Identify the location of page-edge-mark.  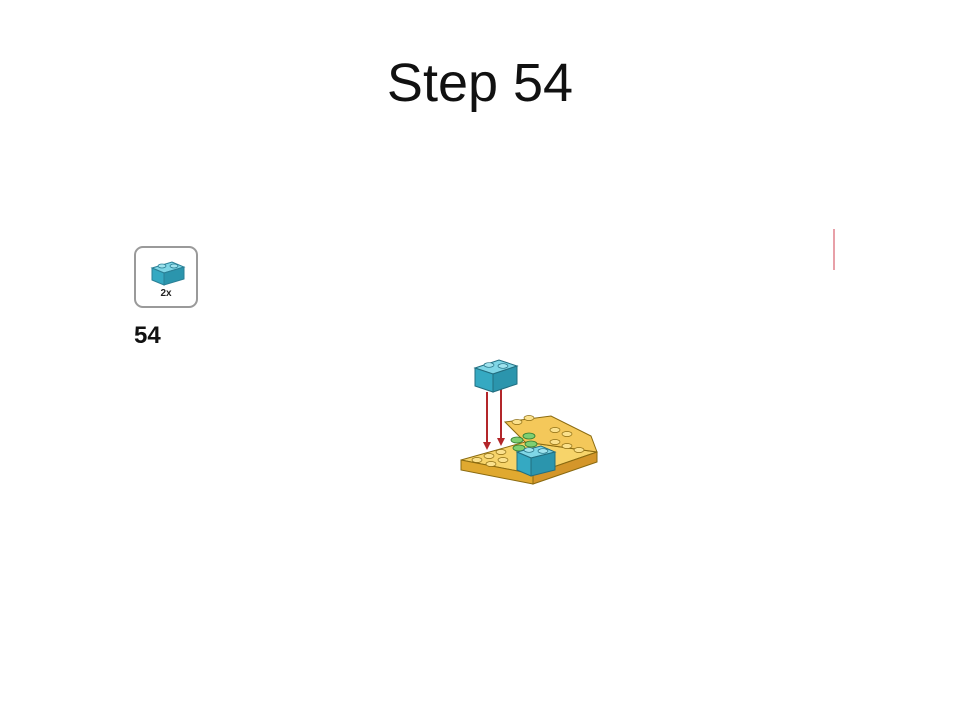
(834, 249).